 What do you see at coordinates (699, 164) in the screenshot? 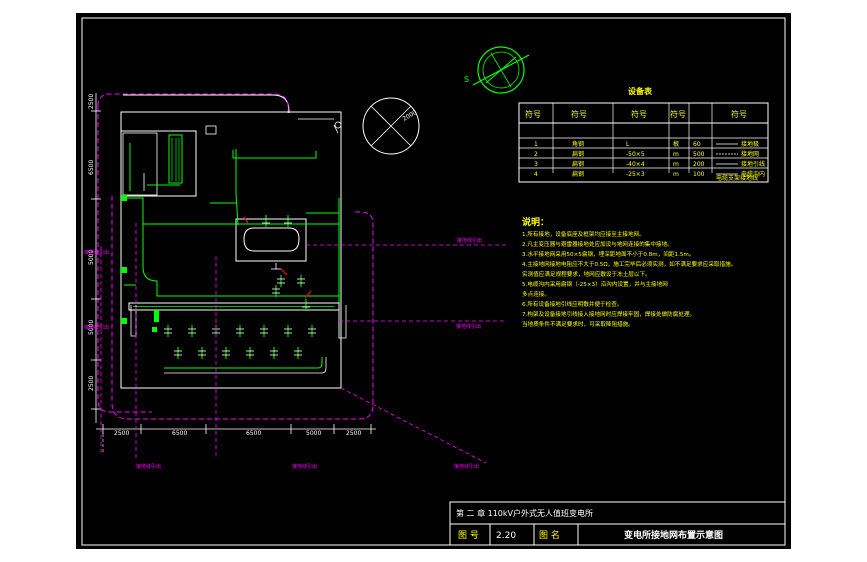
I see `table-cell-qty: 200` at bounding box center [699, 164].